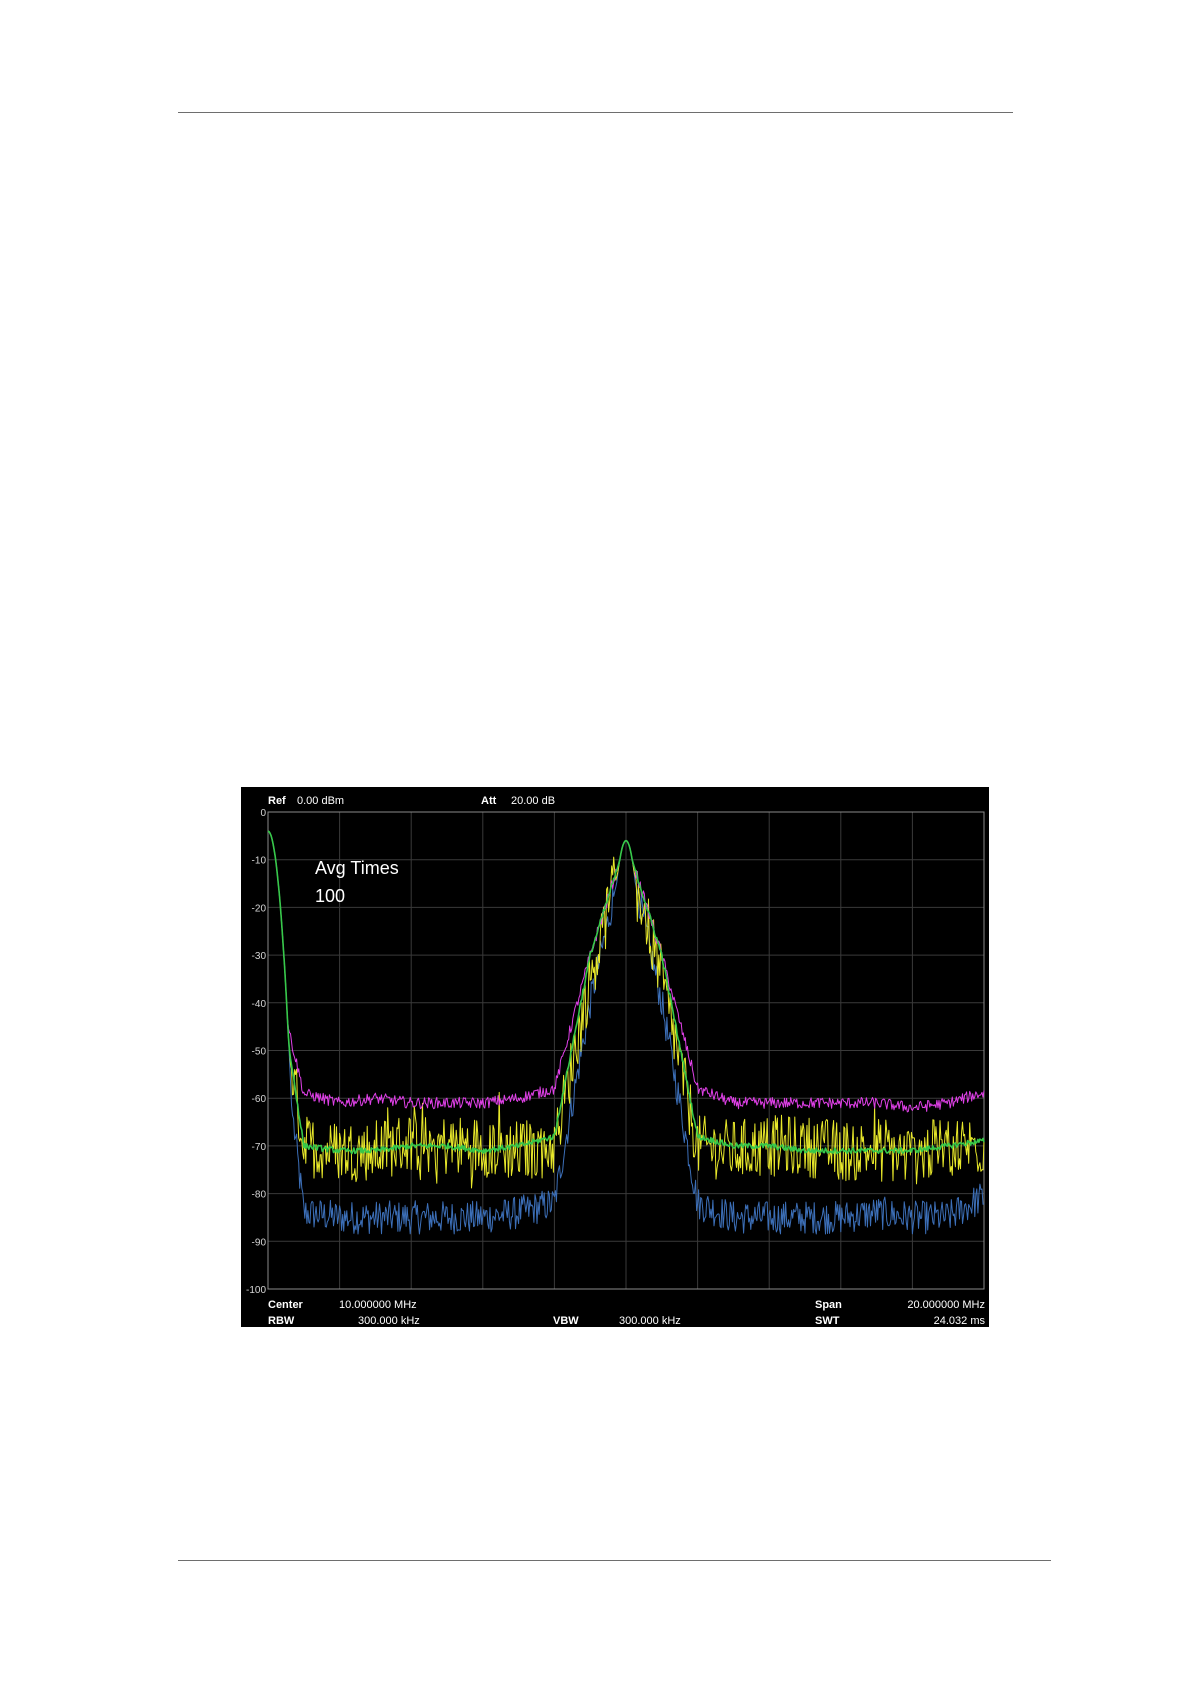  What do you see at coordinates (389, 1321) in the screenshot?
I see `rbw-value: 300.000 kHz` at bounding box center [389, 1321].